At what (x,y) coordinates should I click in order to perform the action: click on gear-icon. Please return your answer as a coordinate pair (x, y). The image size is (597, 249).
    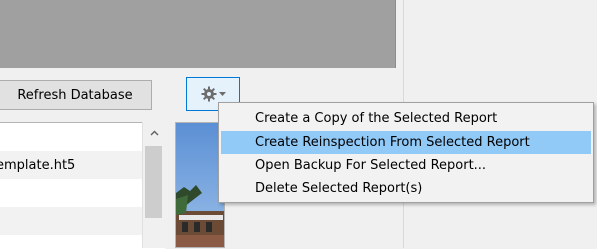
    Looking at the image, I should click on (208, 94).